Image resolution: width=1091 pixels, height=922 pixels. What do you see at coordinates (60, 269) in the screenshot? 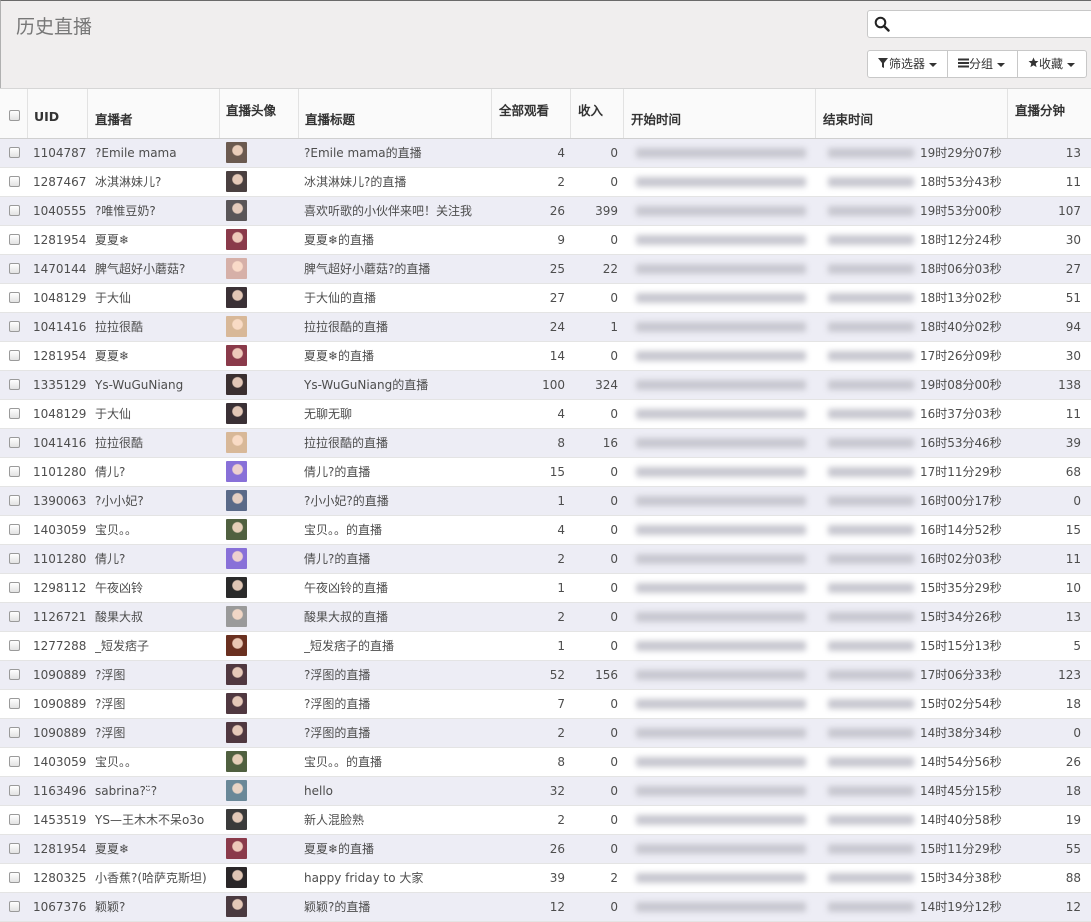
I see `uid-cell: 1470144` at bounding box center [60, 269].